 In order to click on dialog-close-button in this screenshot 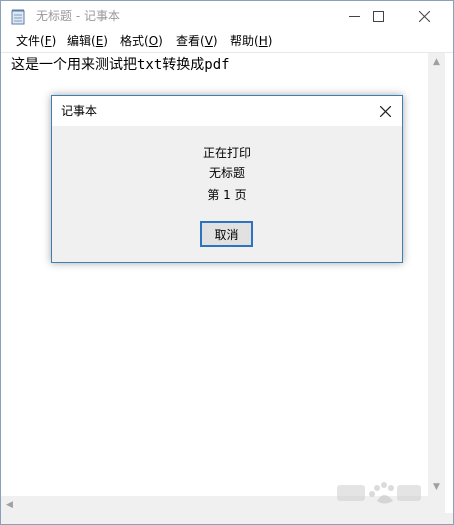, I will do `click(385, 111)`.